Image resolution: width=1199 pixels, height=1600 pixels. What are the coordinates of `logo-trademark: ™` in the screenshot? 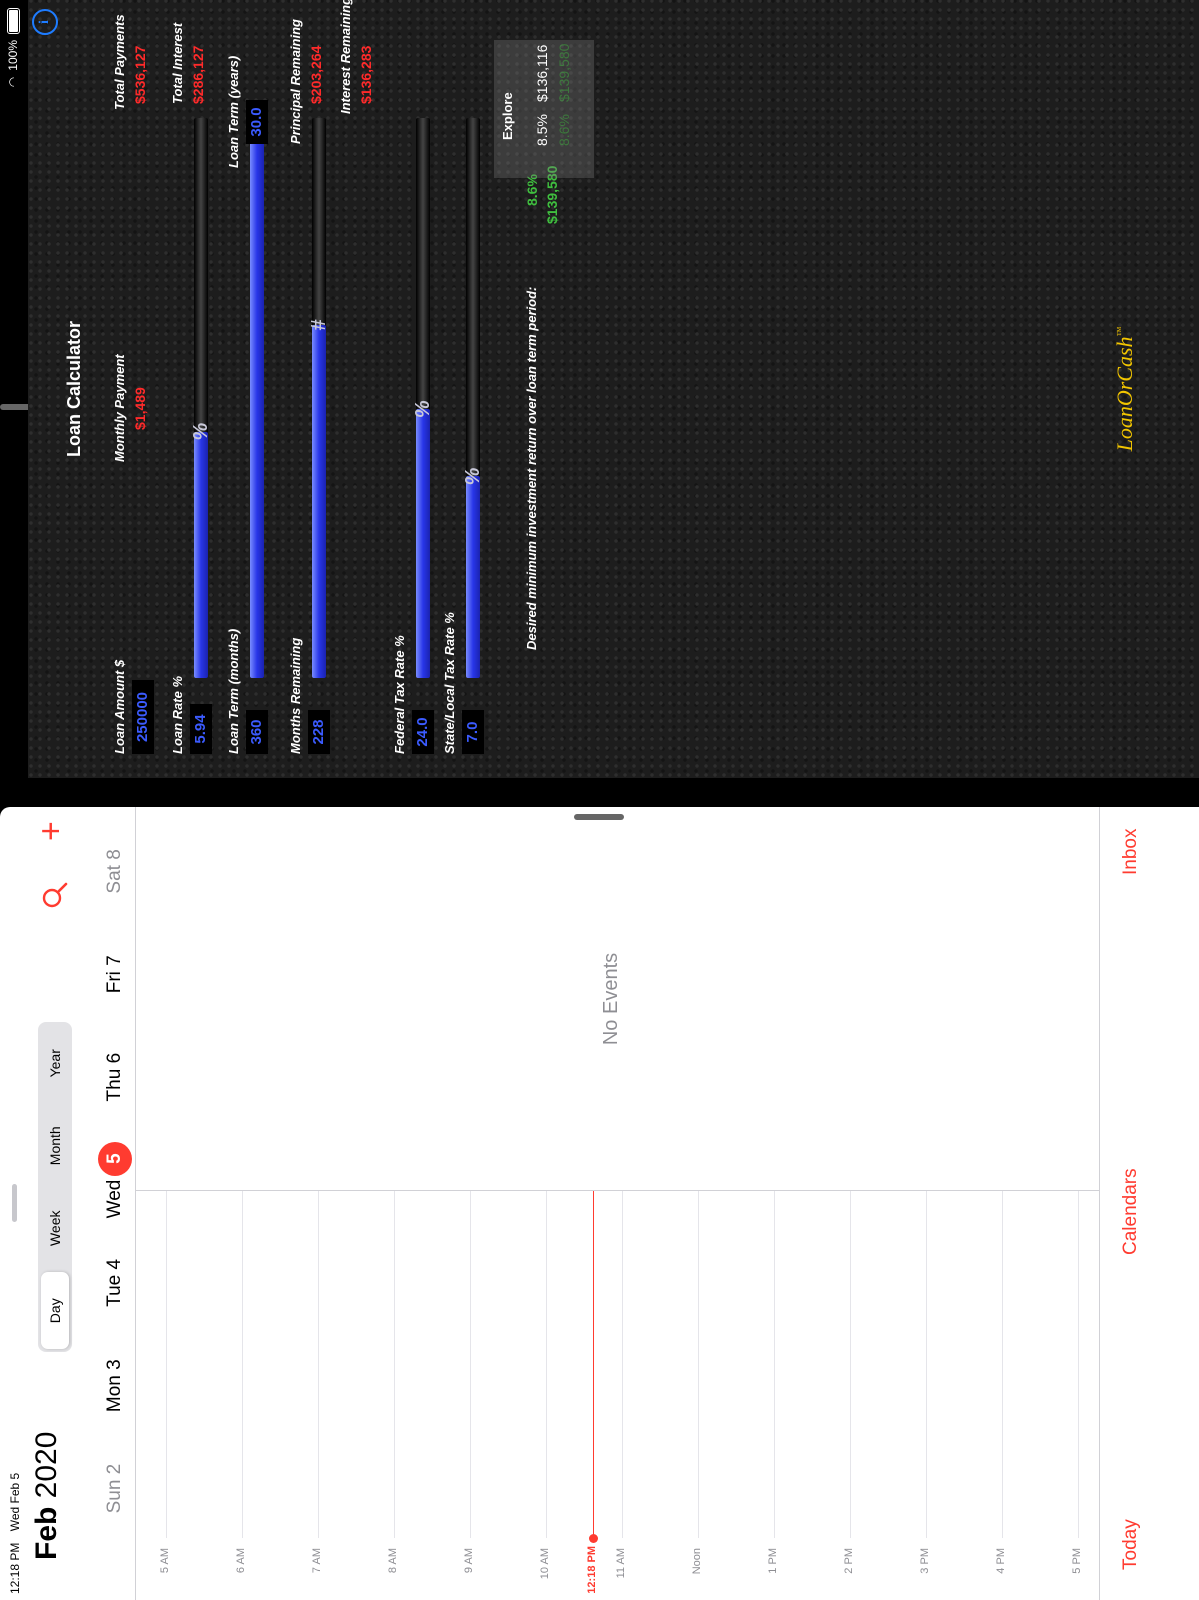 It's located at (1121, 331).